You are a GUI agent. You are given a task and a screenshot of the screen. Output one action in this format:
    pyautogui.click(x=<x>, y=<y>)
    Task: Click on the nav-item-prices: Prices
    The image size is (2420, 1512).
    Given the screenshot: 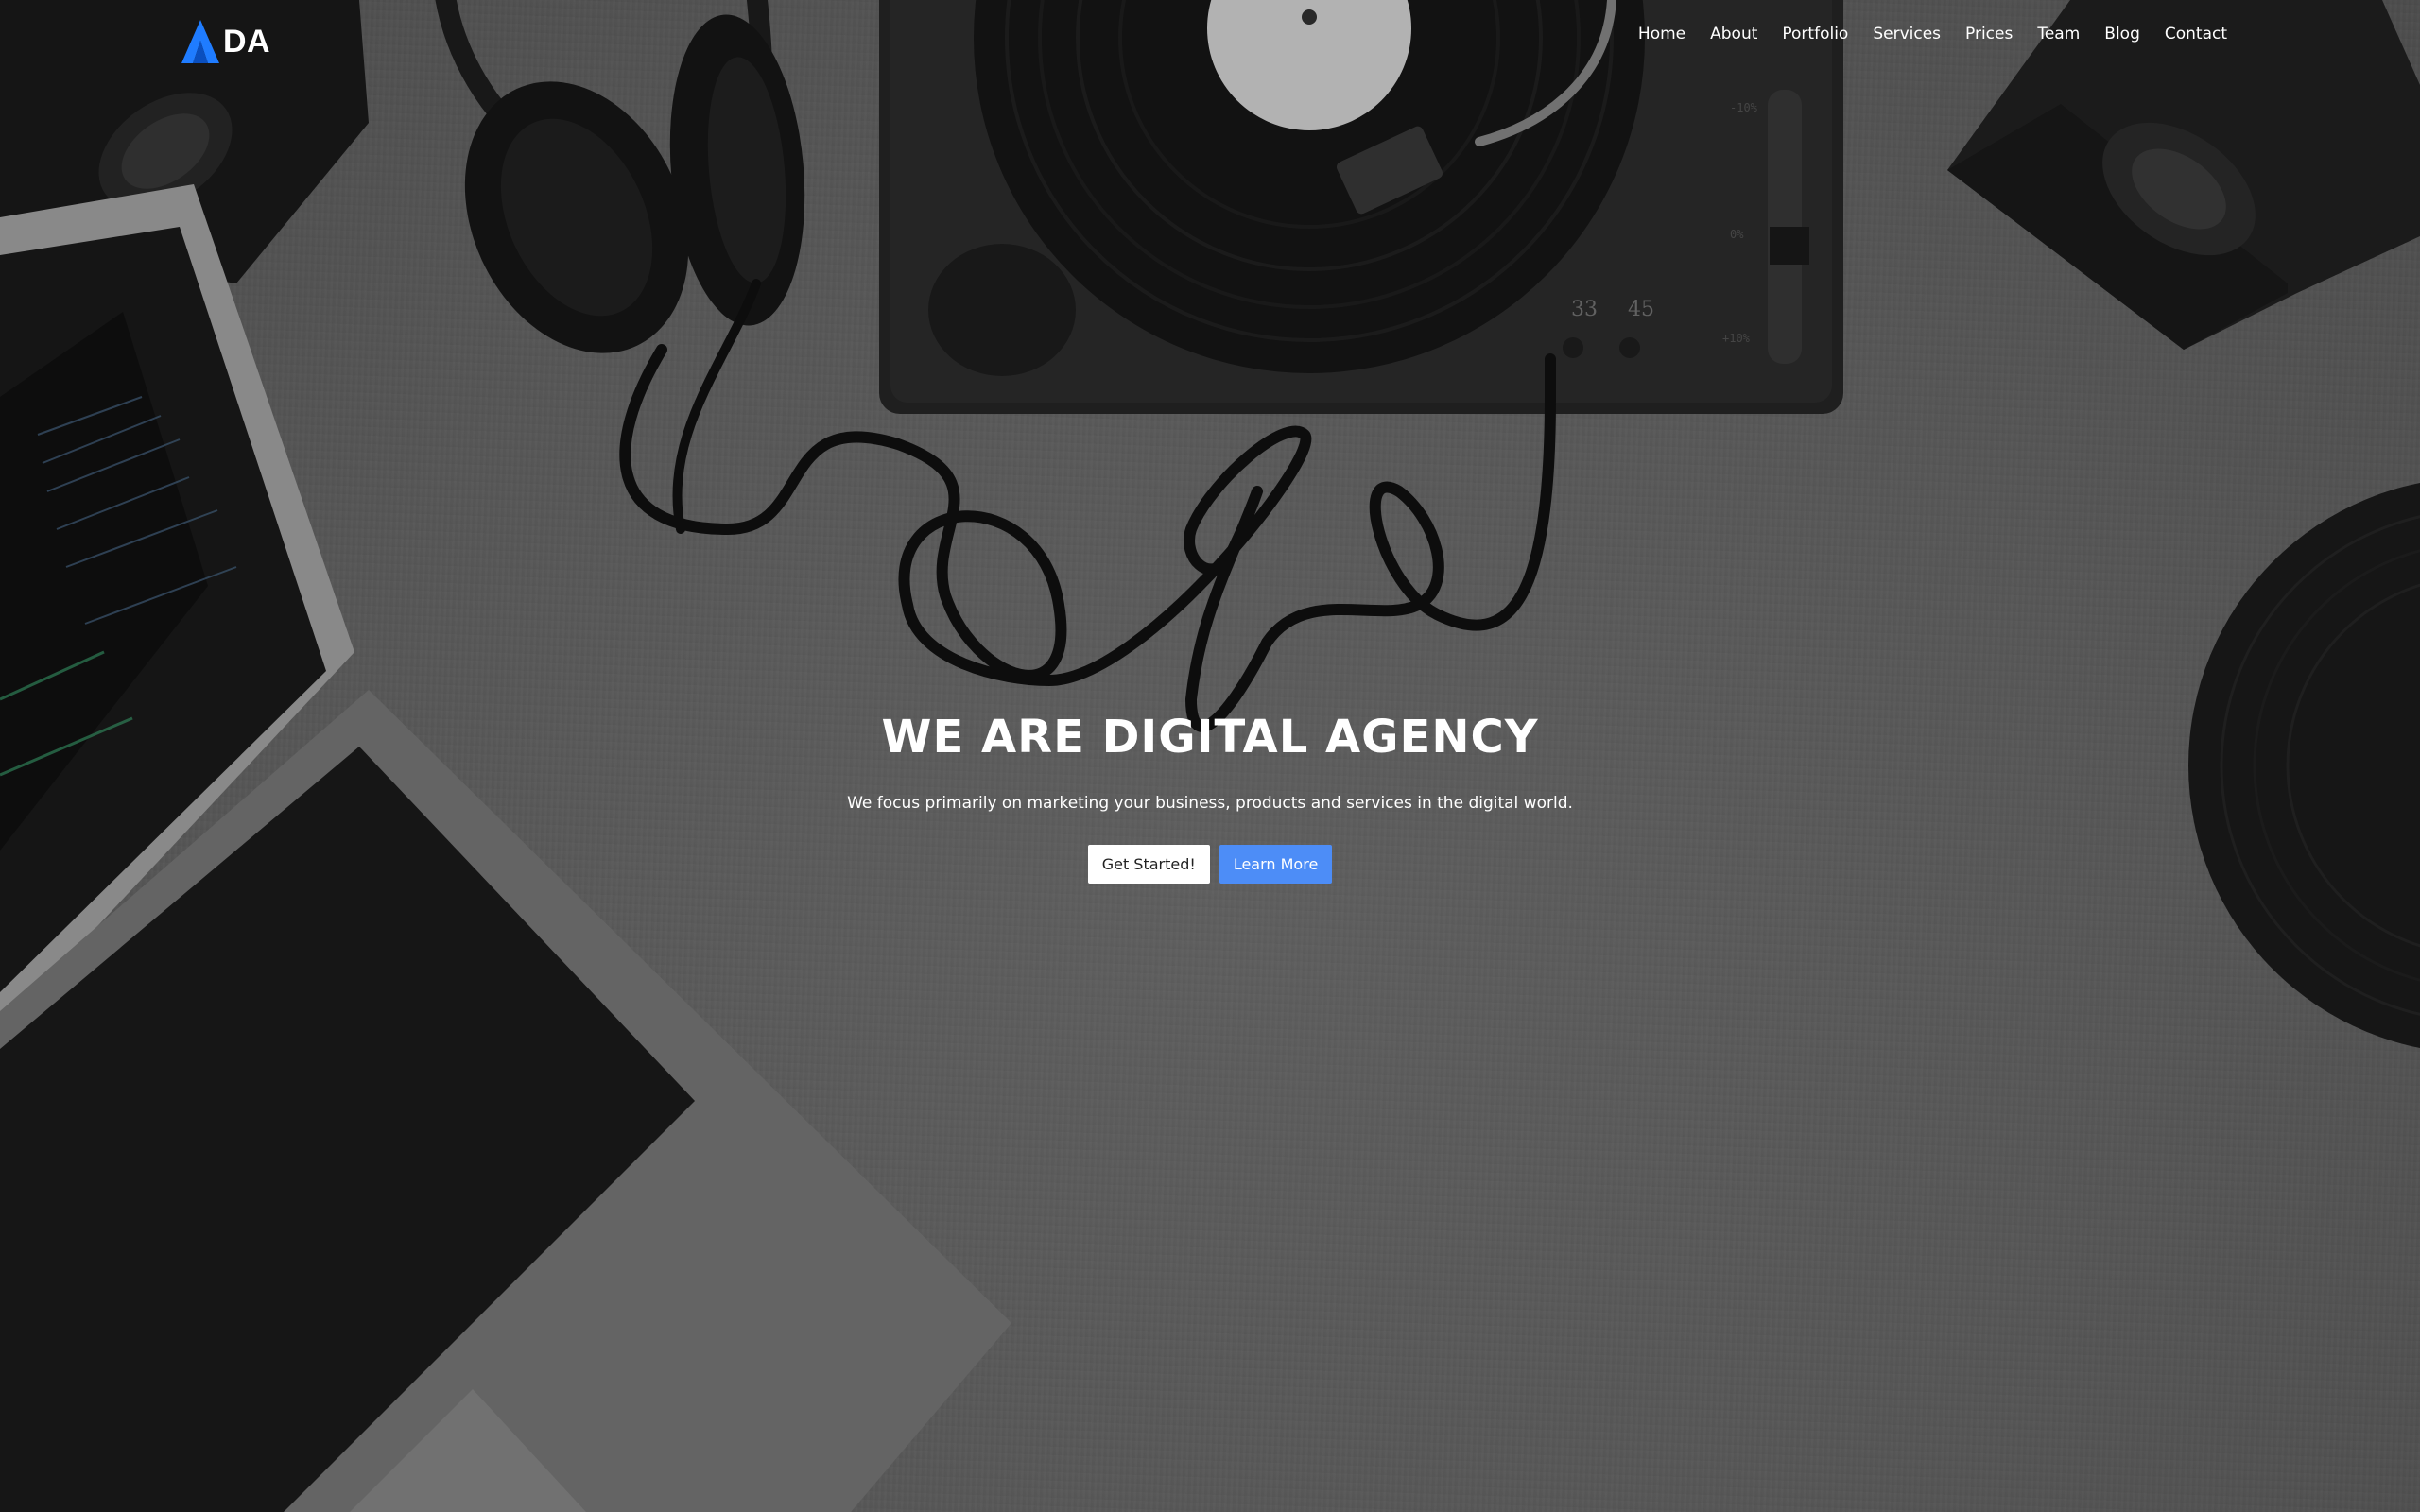 What is the action you would take?
    pyautogui.click(x=1989, y=34)
    